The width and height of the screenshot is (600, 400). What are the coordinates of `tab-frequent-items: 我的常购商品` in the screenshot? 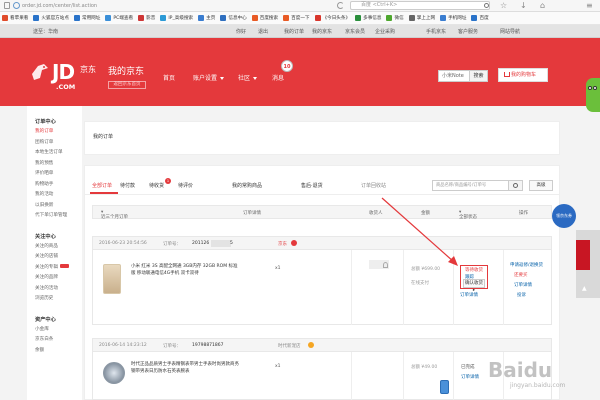 It's located at (247, 185).